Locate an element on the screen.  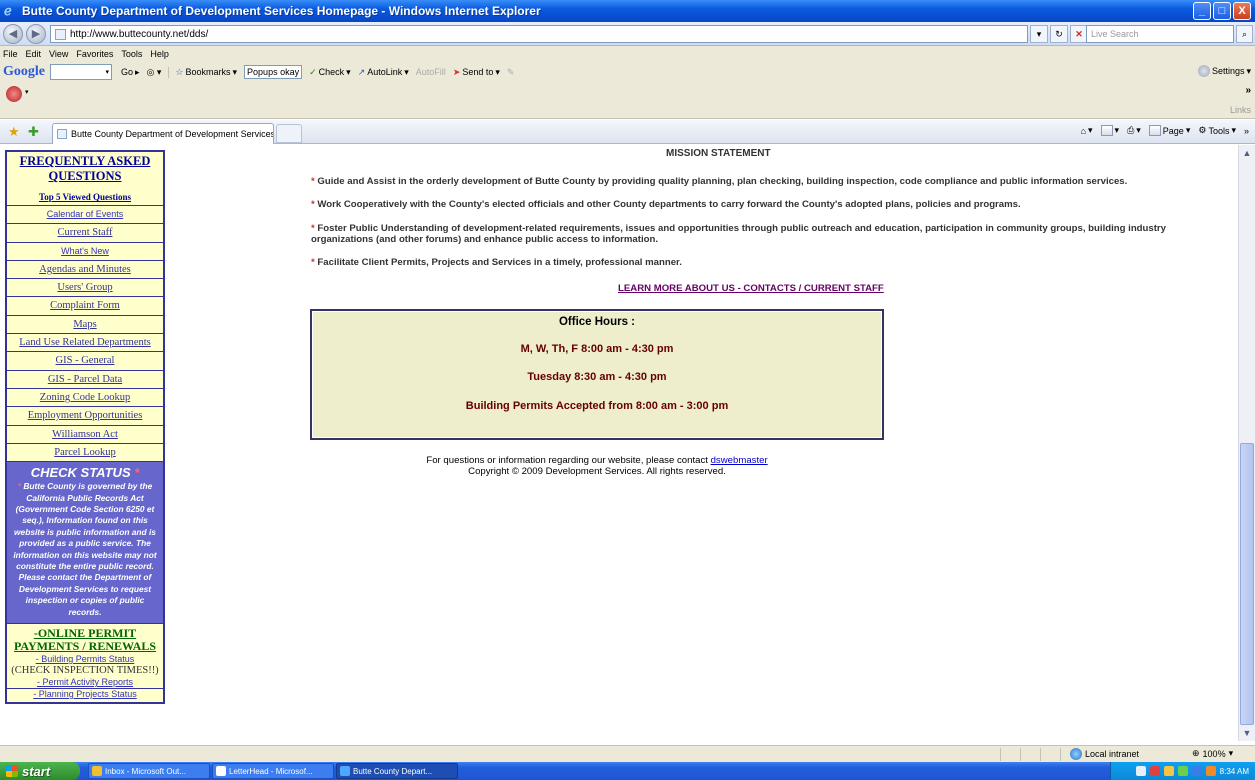
start-button: start is located at coordinates (40, 771).